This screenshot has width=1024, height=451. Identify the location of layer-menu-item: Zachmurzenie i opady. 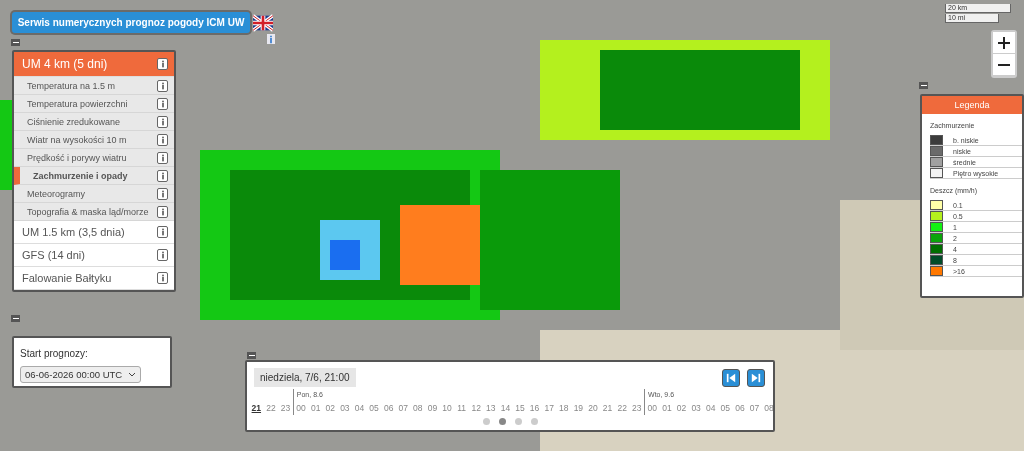
(94, 176).